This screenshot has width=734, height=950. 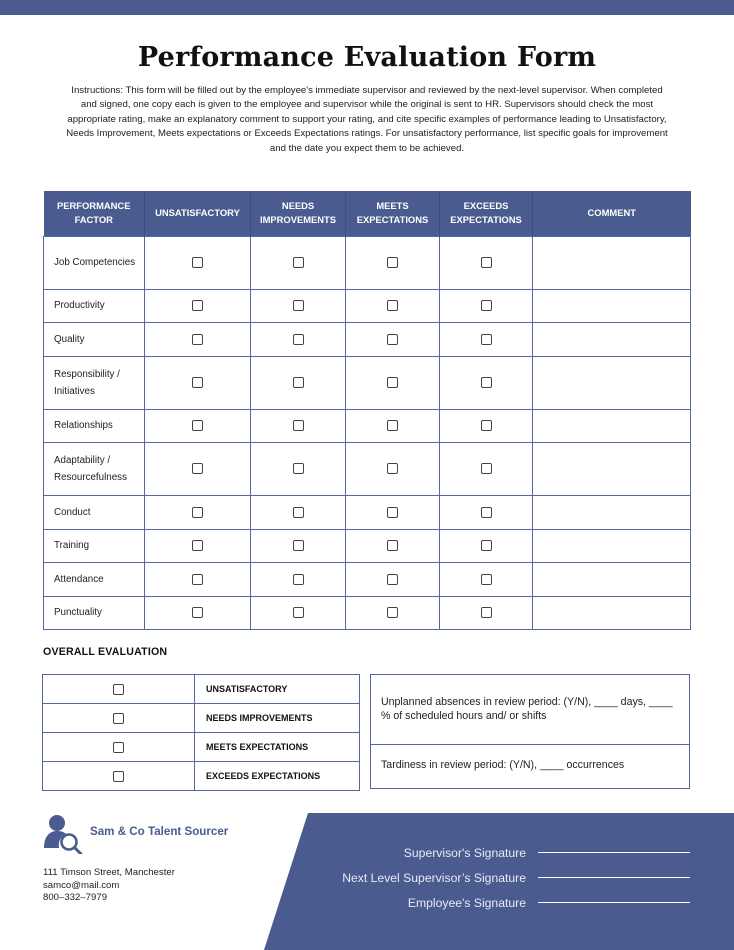 What do you see at coordinates (81, 885) in the screenshot?
I see `company-email: samco@mail.com` at bounding box center [81, 885].